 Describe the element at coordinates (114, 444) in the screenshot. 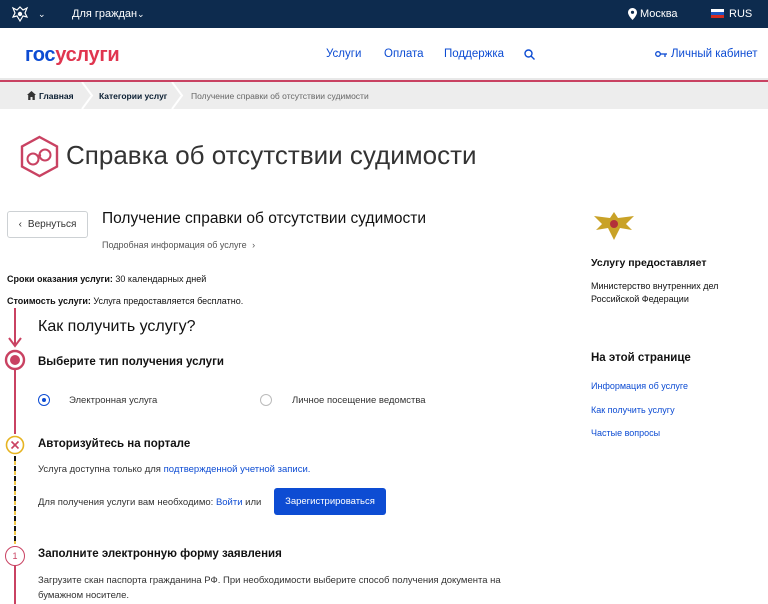

I see `step-auth-title: Авторизуйтесь на портале` at that location.